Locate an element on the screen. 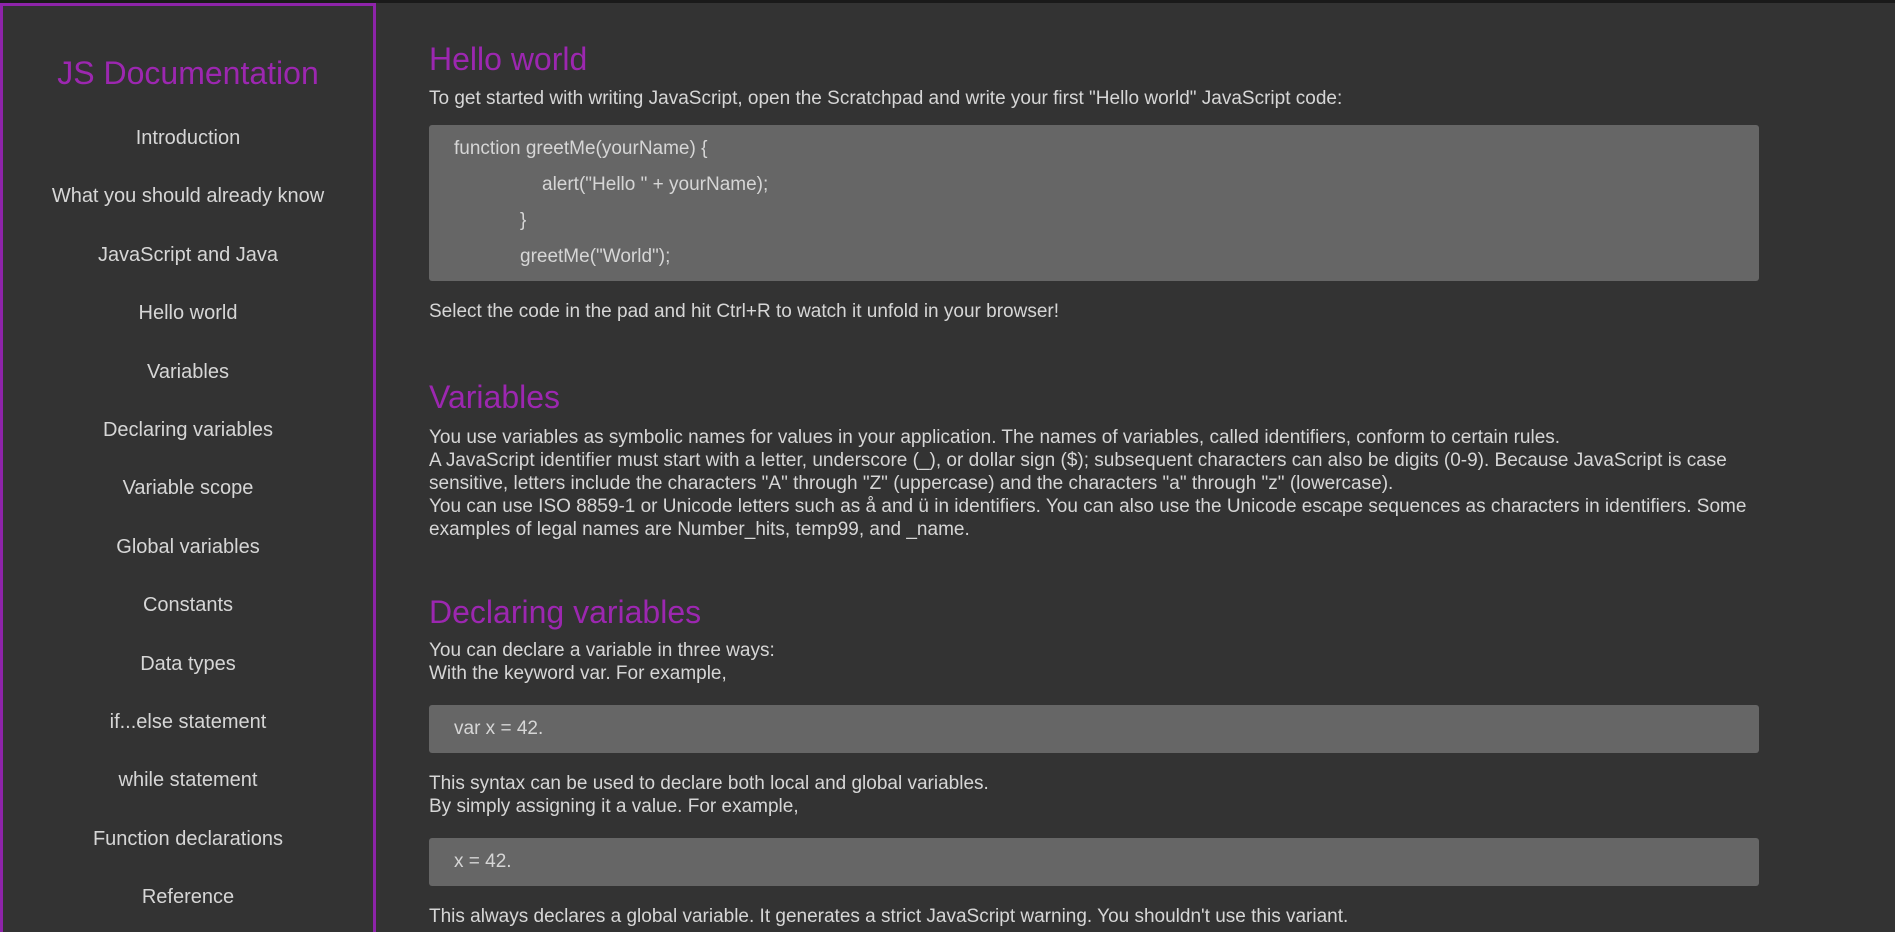 Image resolution: width=1895 pixels, height=932 pixels. nav-item-introduction: Introduction is located at coordinates (188, 155).